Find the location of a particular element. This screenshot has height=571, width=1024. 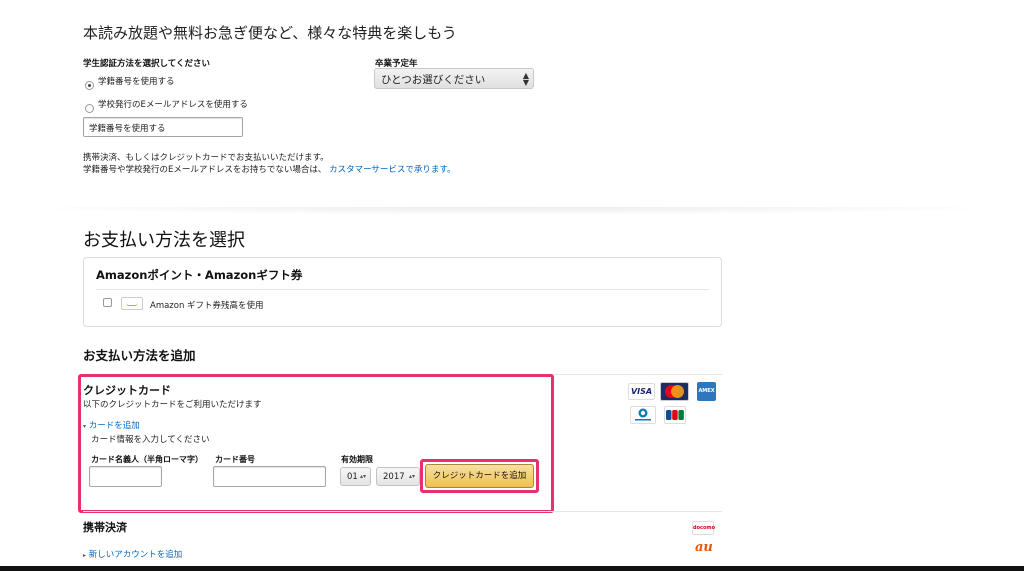

diners-club-mark-icon is located at coordinates (643, 414).